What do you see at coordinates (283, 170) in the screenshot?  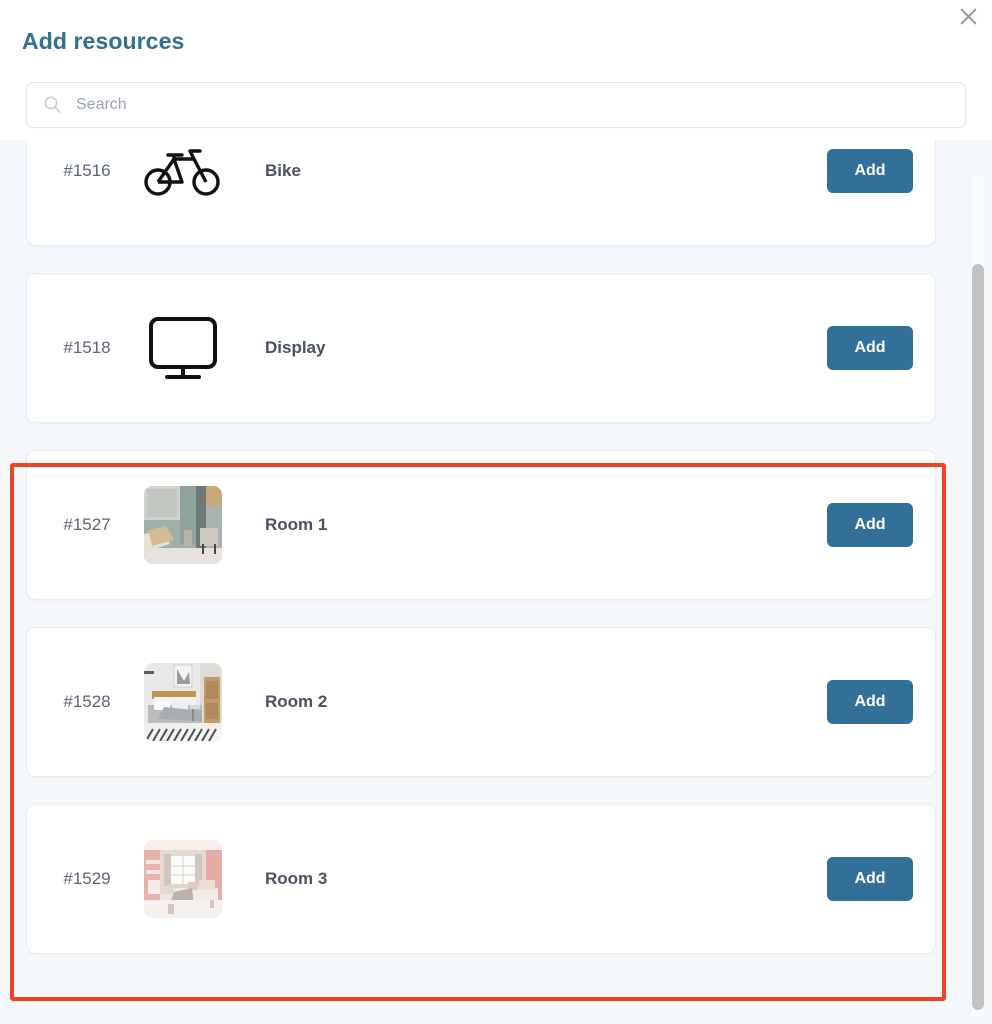 I see `resource-name: Bike` at bounding box center [283, 170].